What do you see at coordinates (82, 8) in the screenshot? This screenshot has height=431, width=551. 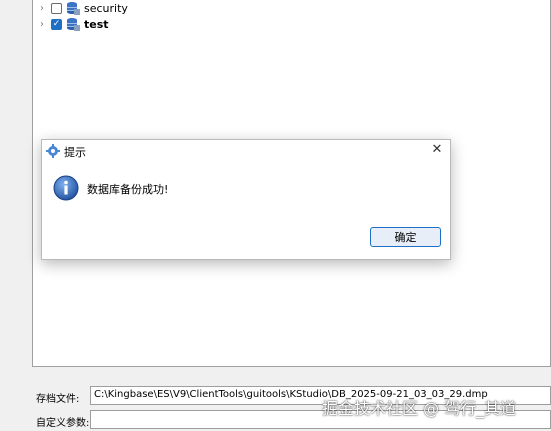 I see `tree-item-security: › security` at bounding box center [82, 8].